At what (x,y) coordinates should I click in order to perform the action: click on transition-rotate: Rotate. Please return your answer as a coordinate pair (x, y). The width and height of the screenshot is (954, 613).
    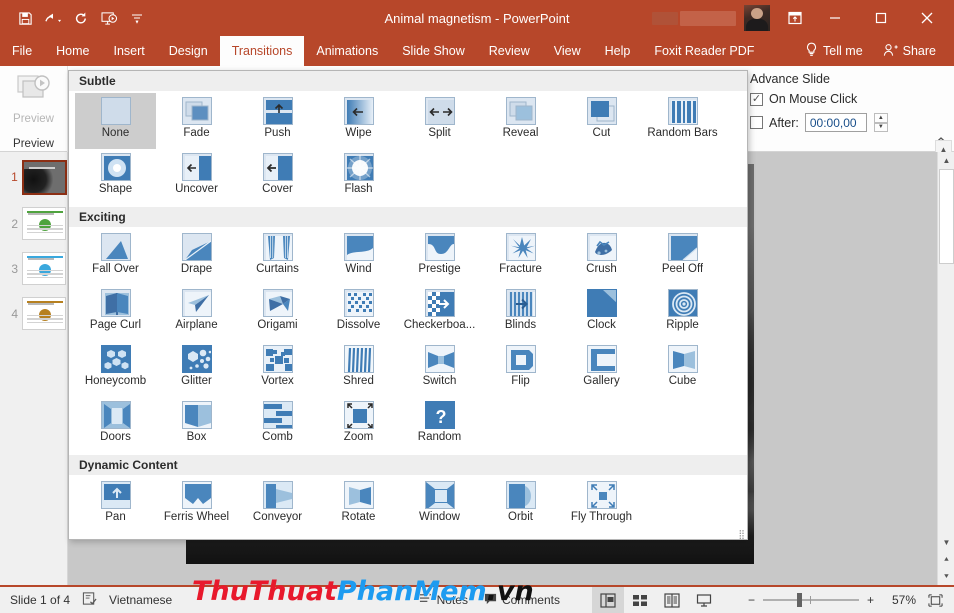
    Looking at the image, I should click on (358, 505).